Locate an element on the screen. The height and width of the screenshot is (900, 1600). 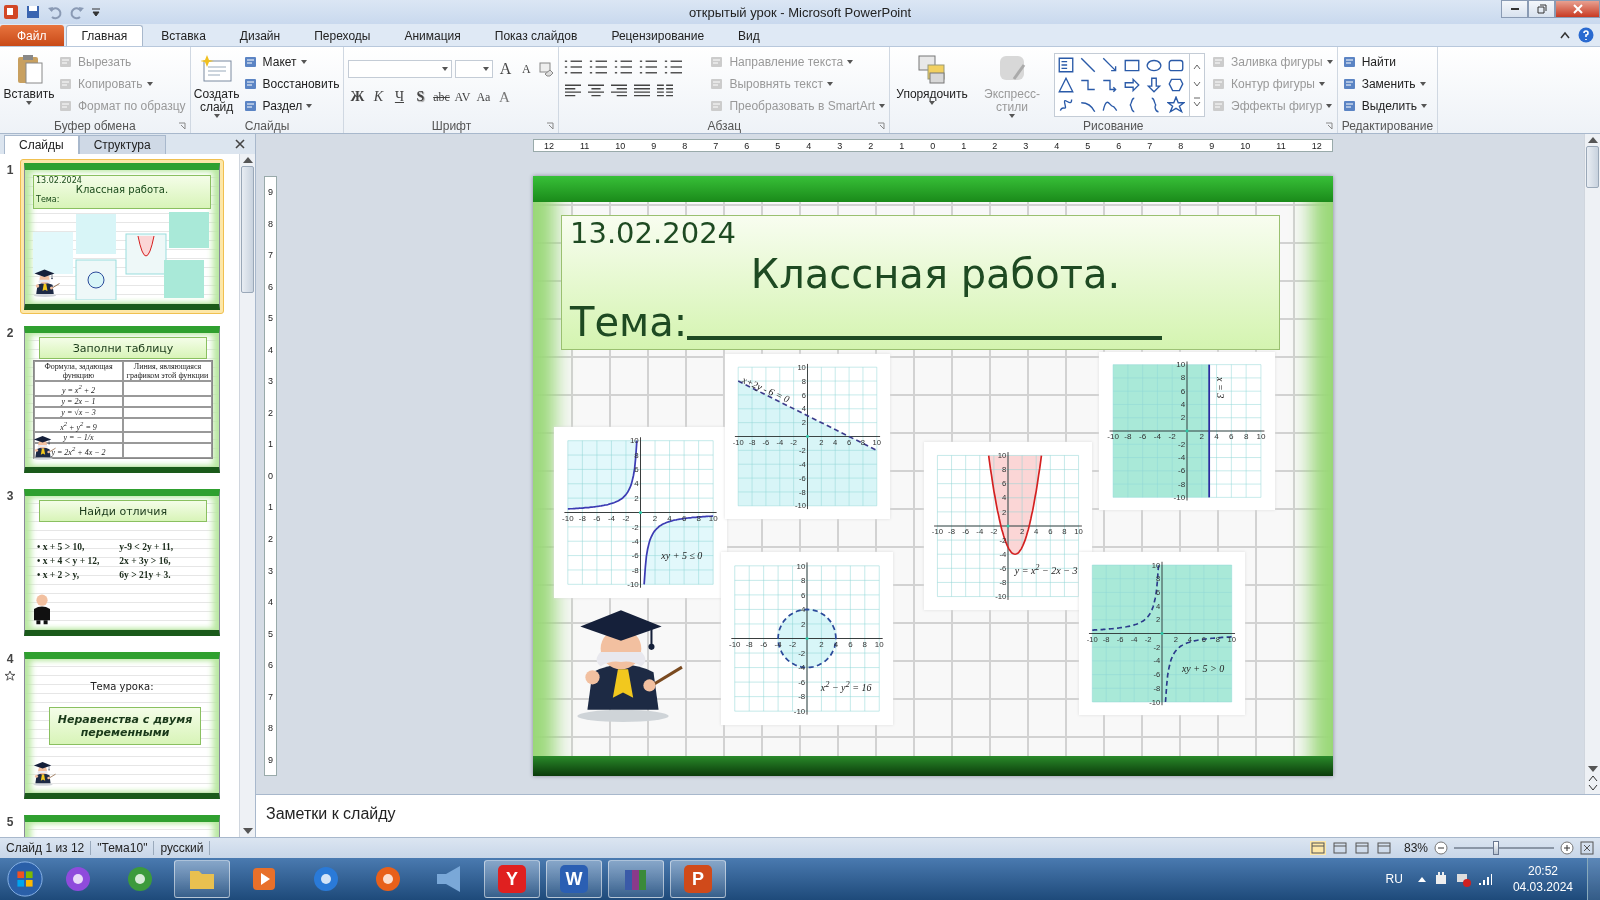
change-case-button: Aa is located at coordinates (483, 97).